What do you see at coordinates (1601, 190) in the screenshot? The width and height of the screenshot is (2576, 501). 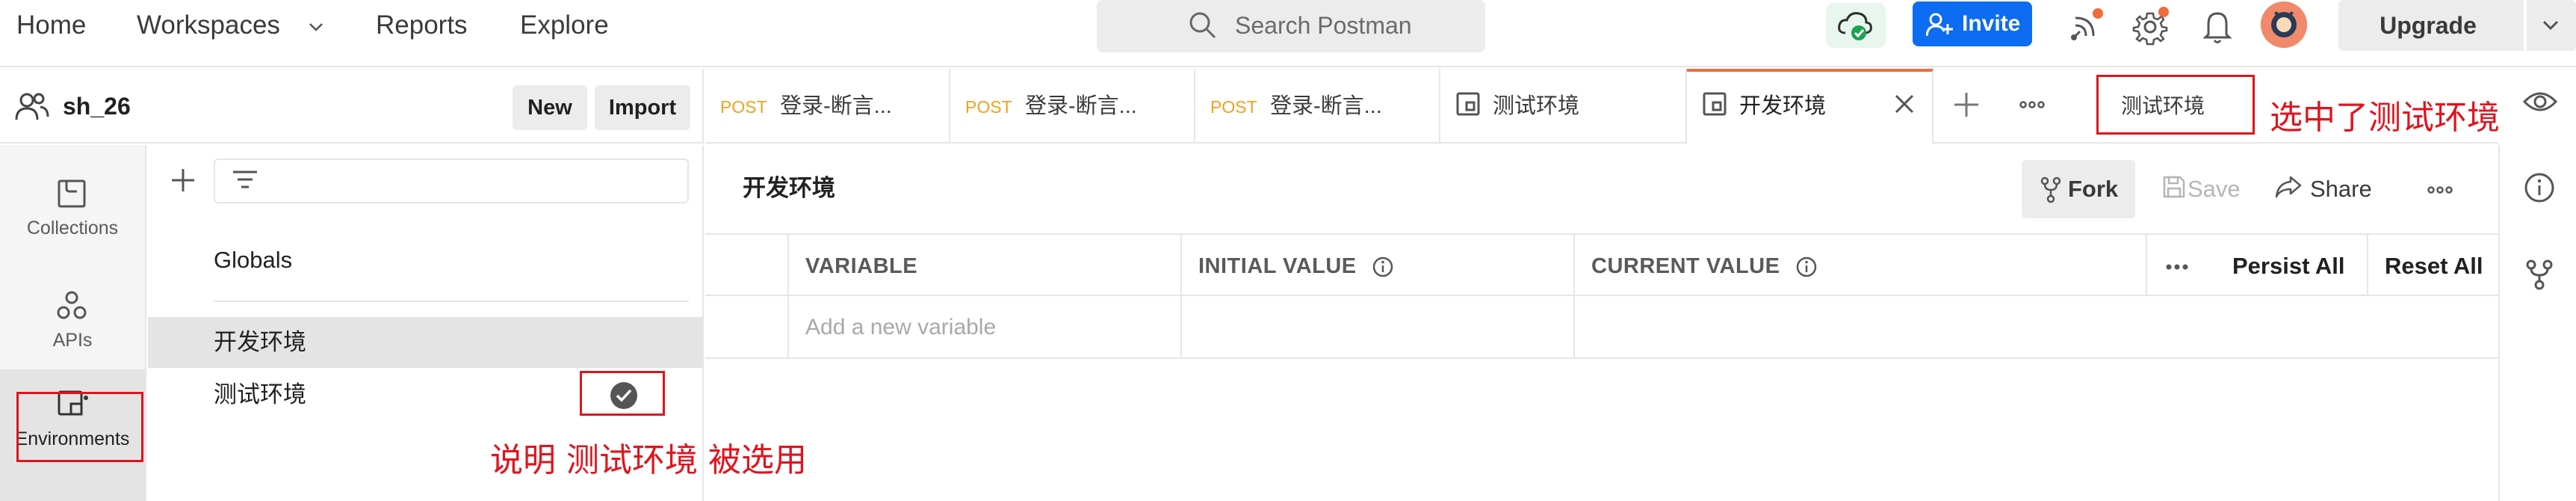 I see `environment-editor-header: 开发环境 Fork Save Share` at bounding box center [1601, 190].